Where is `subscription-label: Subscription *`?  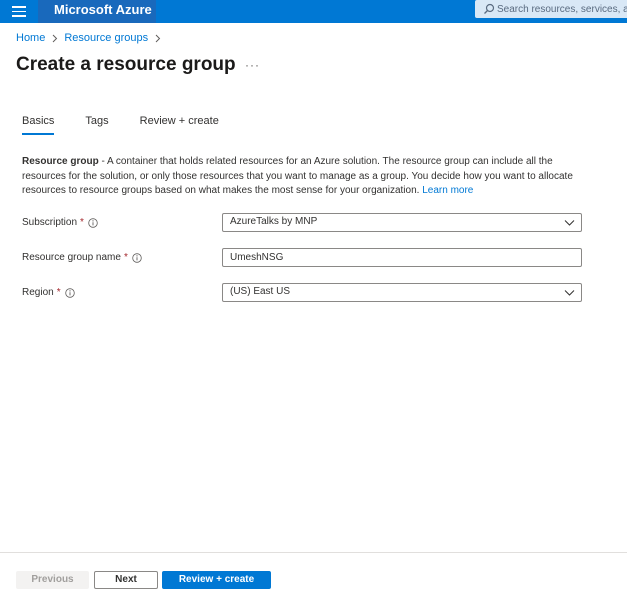 subscription-label: Subscription * is located at coordinates (60, 222).